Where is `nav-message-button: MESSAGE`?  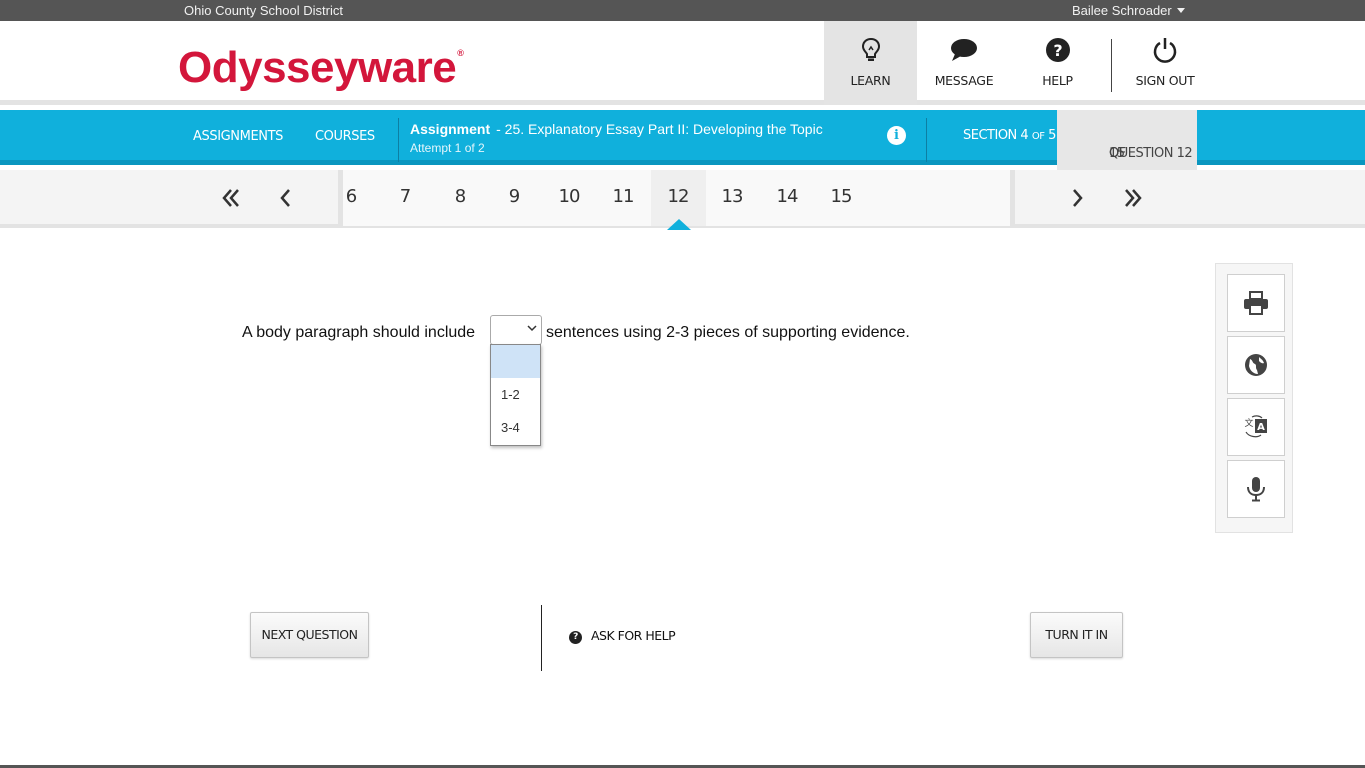 nav-message-button: MESSAGE is located at coordinates (964, 63).